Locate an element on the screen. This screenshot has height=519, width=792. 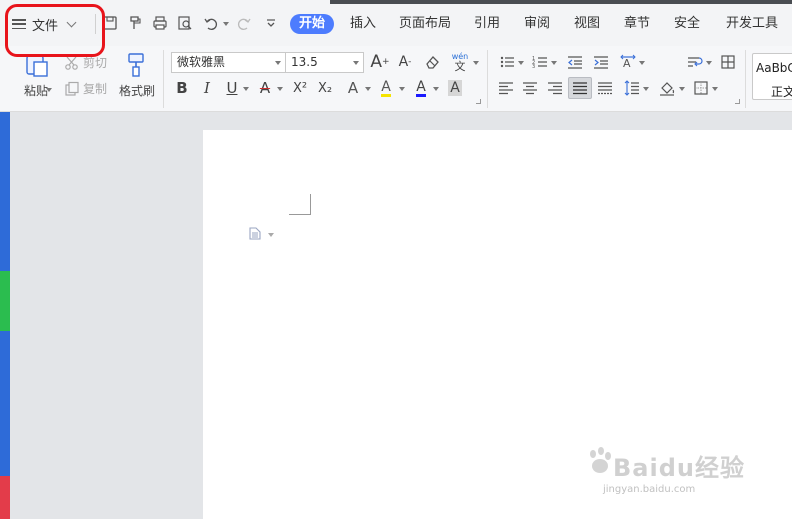
style-normal: AaBbC 正文 is located at coordinates (772, 76).